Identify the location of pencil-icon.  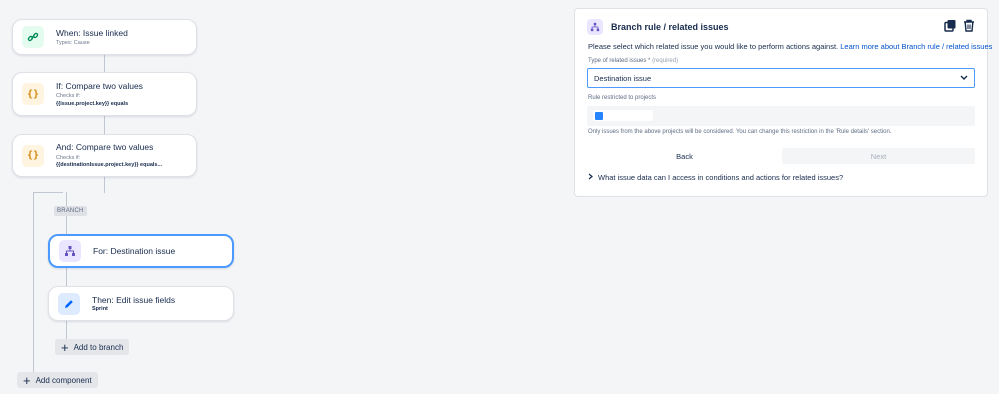
(69, 303).